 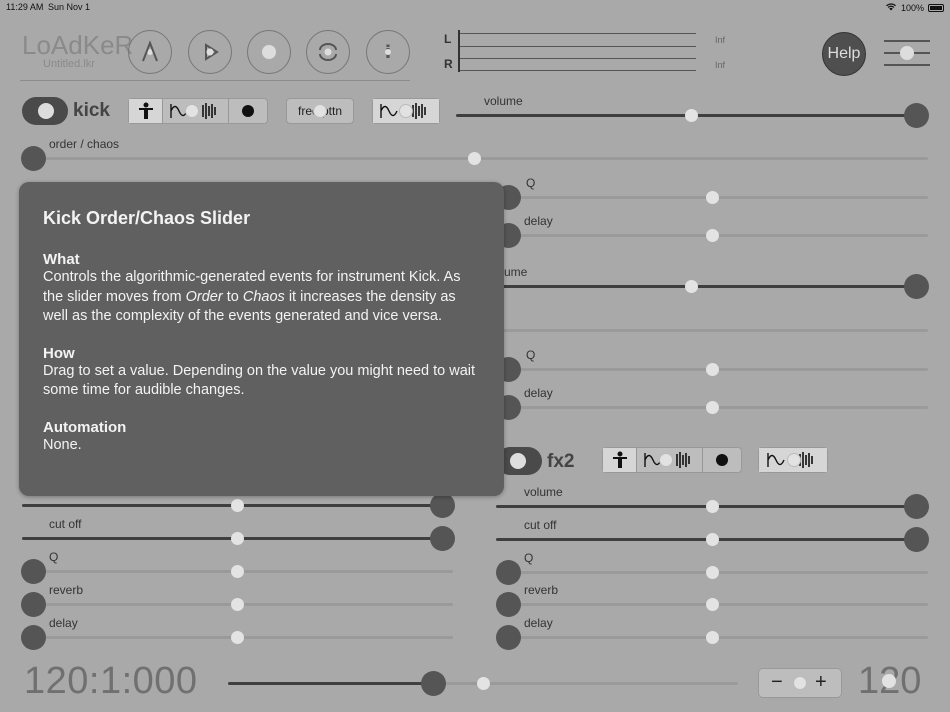 I want to click on q-slider-2: Q, so click(x=712, y=365).